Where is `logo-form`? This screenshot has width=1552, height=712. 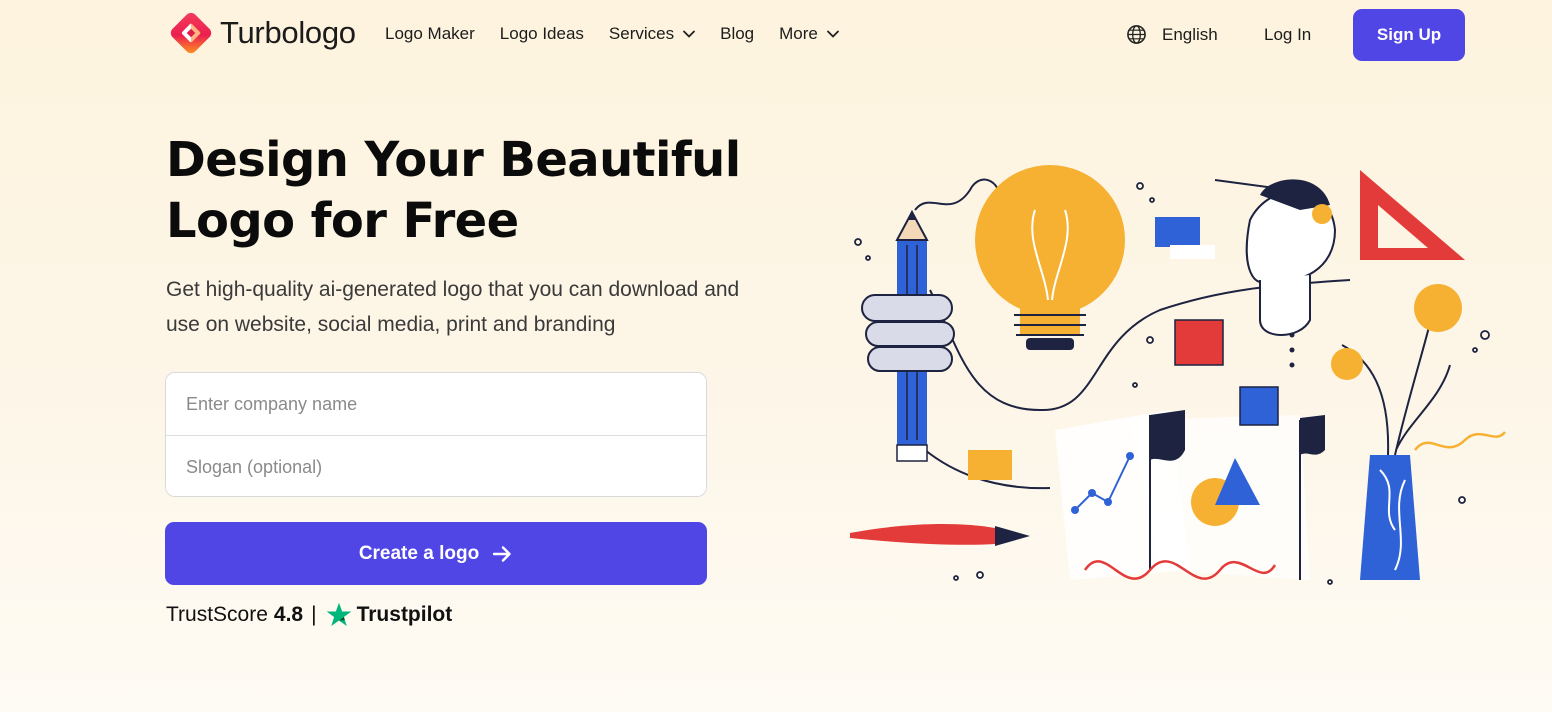
logo-form is located at coordinates (436, 434).